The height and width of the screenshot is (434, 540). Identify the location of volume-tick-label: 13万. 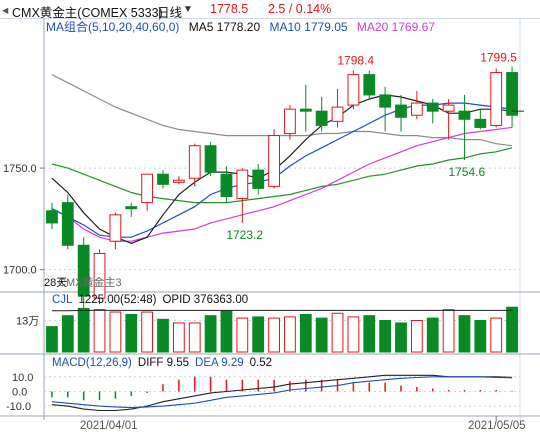
(27, 322).